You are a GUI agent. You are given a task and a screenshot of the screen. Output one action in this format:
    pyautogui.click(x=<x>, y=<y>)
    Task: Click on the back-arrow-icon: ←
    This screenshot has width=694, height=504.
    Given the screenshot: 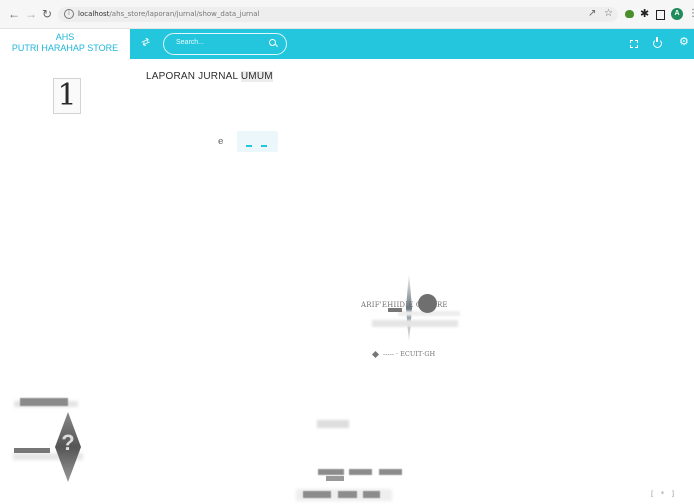 What is the action you would take?
    pyautogui.click(x=14, y=14)
    